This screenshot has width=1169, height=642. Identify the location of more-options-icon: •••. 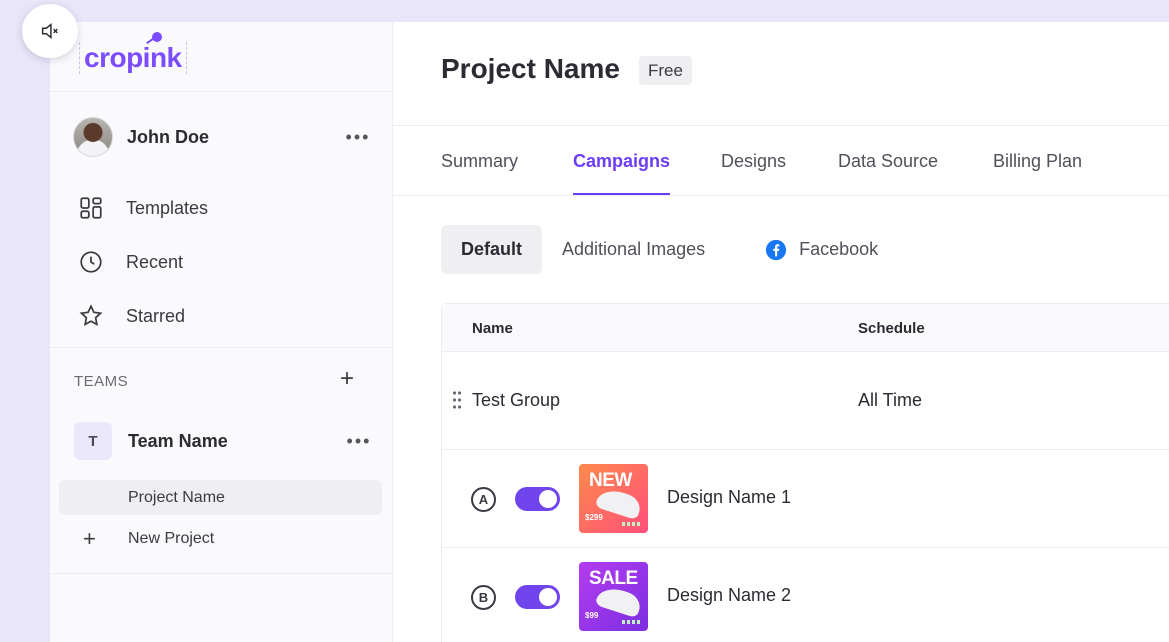
(358, 137).